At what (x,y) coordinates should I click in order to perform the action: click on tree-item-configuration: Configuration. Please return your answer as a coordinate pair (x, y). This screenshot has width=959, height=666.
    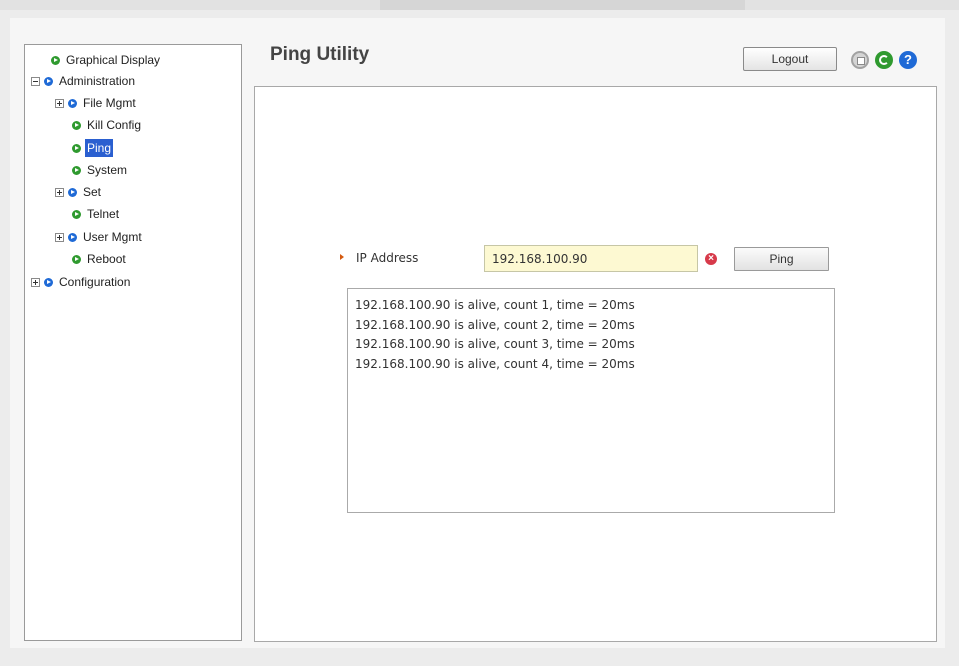
    Looking at the image, I should click on (81, 282).